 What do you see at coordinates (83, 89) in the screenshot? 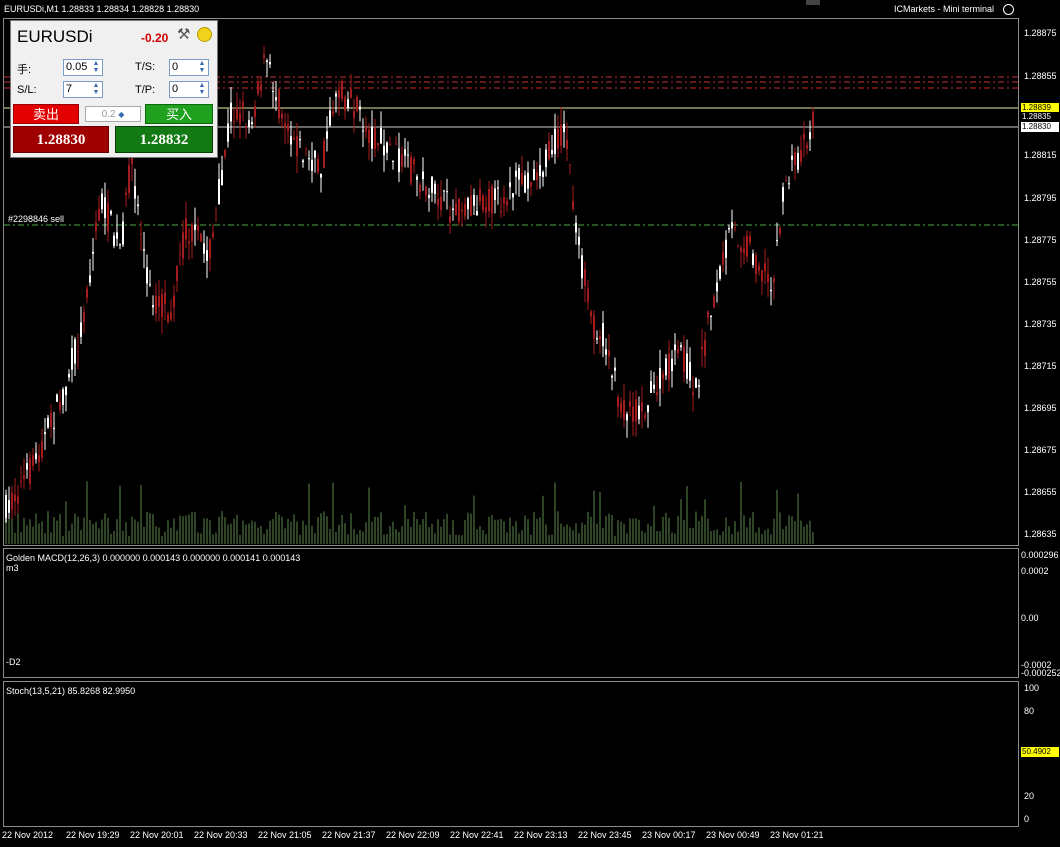
I see `sl-input: 7 ▲ ▼` at bounding box center [83, 89].